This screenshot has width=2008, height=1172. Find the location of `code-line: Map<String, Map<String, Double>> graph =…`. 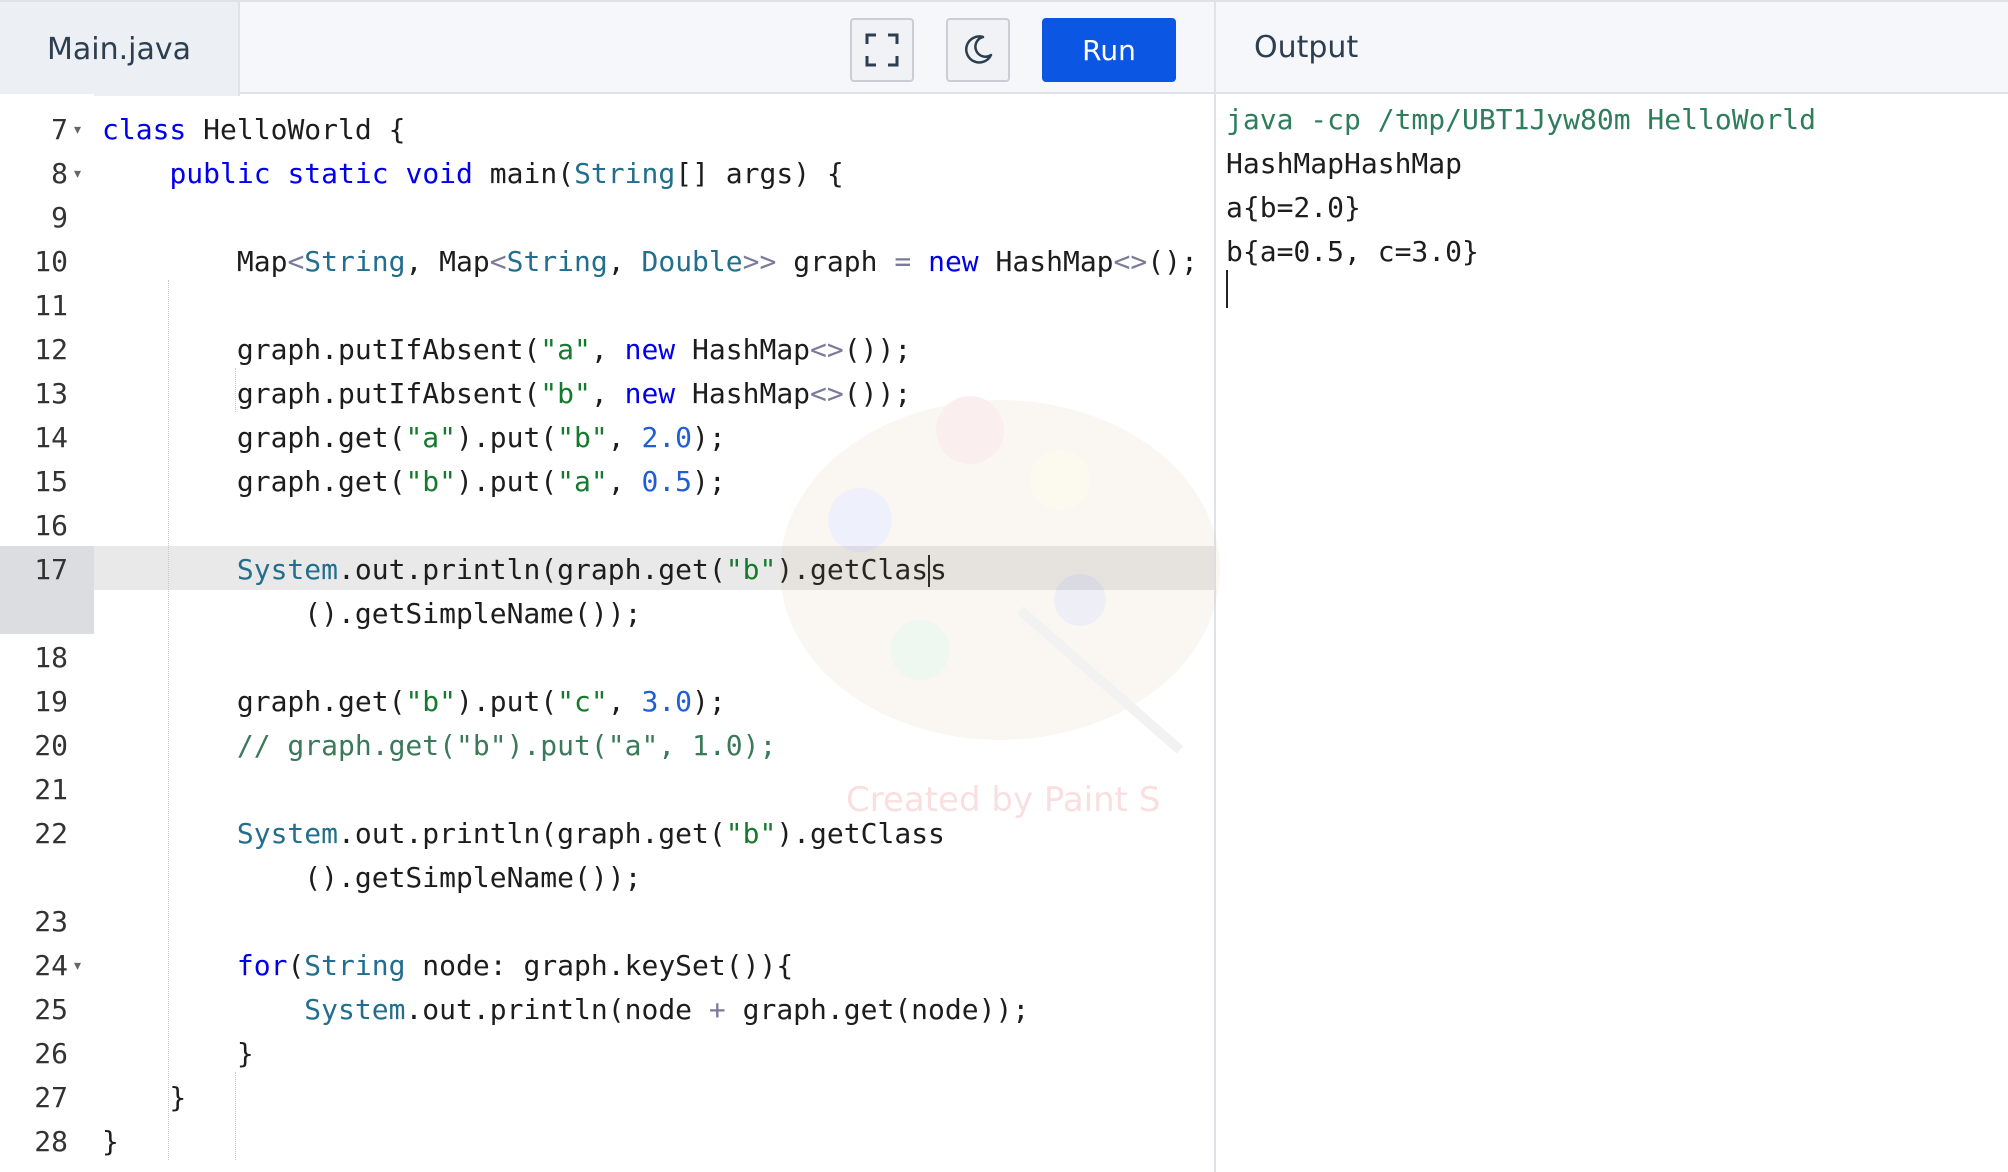

code-line: Map<String, Map<String, Double>> graph =… is located at coordinates (650, 261).